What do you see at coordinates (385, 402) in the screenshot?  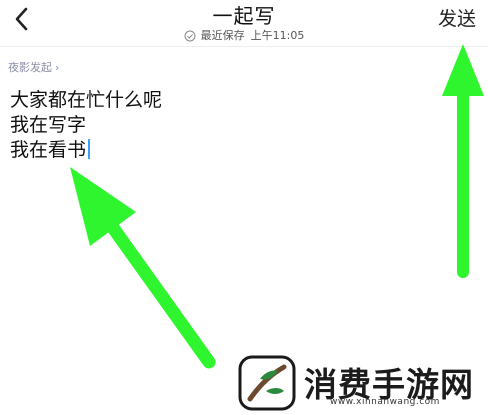 I see `watermark-url: www.xinnanwang.com` at bounding box center [385, 402].